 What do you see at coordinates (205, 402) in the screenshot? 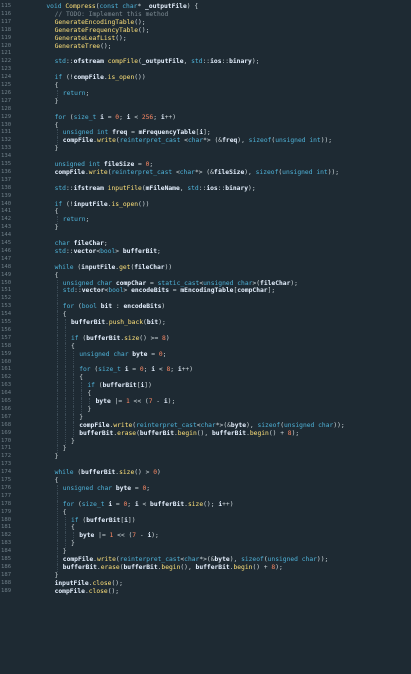
I see `code-line: 165 byte |= 1 << (7 - i);` at bounding box center [205, 402].